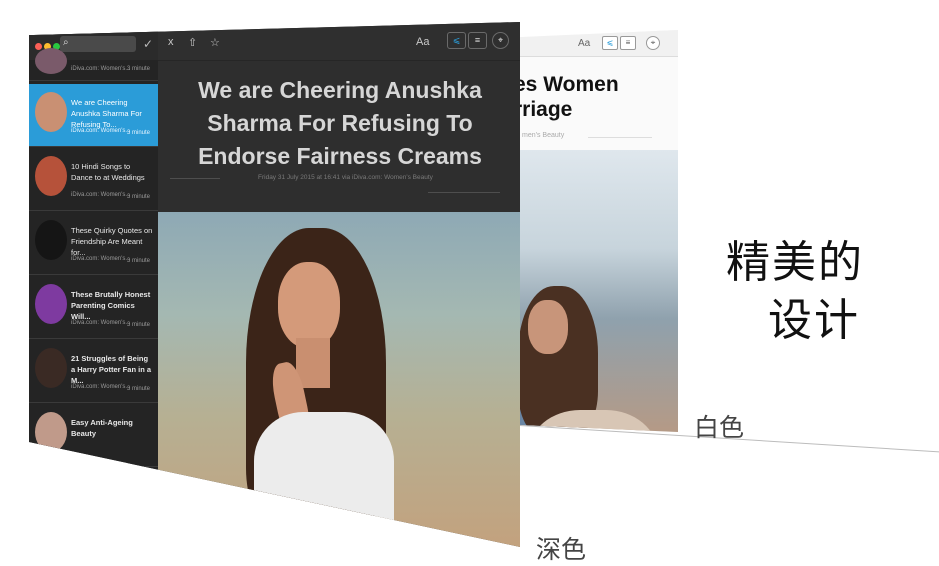 This screenshot has height=566, width=939. Describe the element at coordinates (561, 549) in the screenshot. I see `dark-theme-label: 深色` at that location.